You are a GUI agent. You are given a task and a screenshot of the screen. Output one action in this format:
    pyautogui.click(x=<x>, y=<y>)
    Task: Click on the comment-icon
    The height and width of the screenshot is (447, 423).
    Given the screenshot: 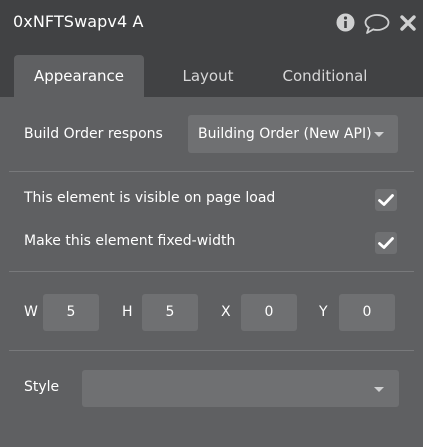 What is the action you would take?
    pyautogui.click(x=377, y=26)
    